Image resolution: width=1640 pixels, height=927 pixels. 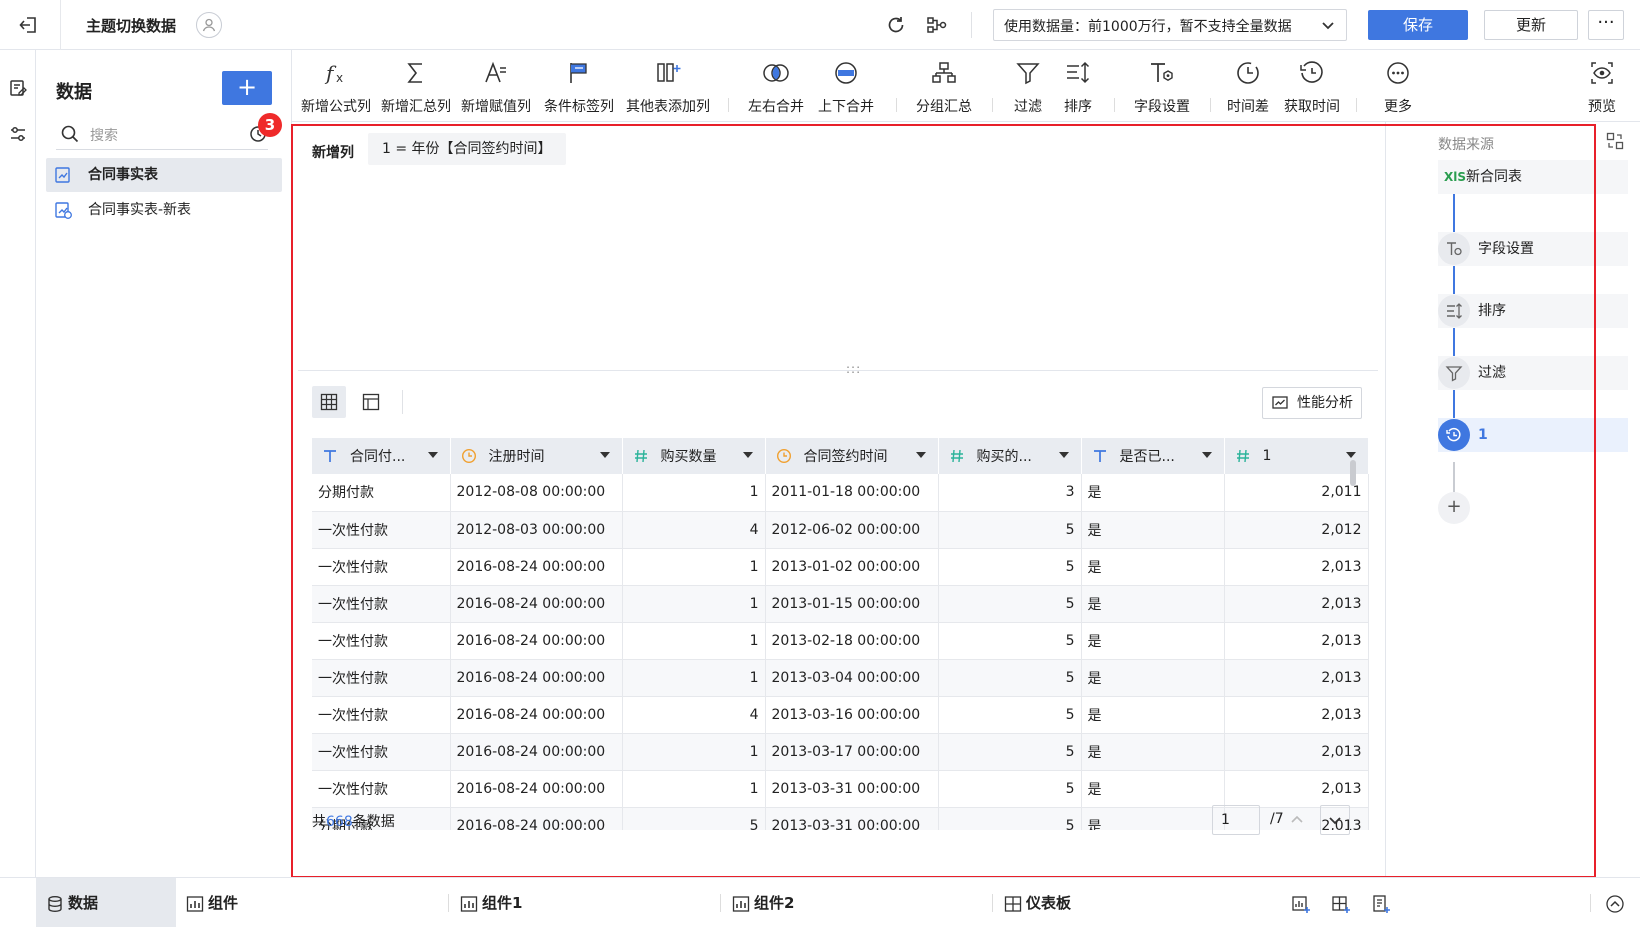 I want to click on more-menu-button: ···, so click(x=1606, y=25).